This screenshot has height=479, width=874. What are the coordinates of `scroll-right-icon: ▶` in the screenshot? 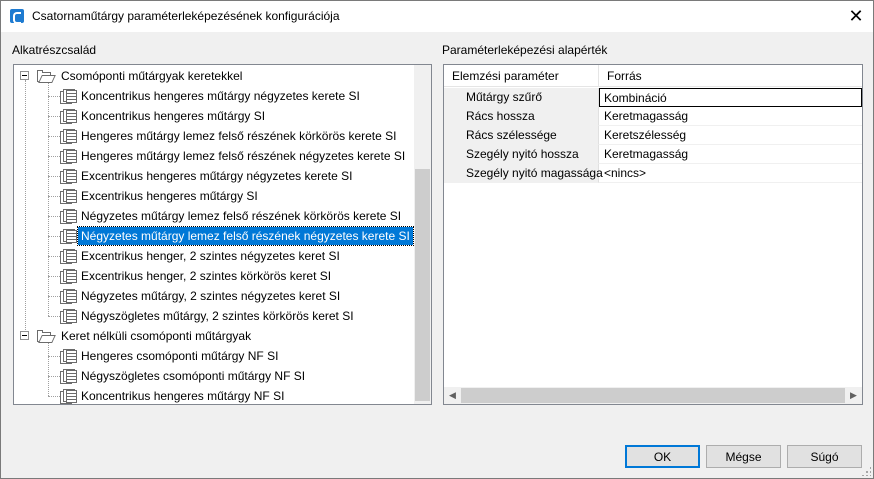 It's located at (853, 395).